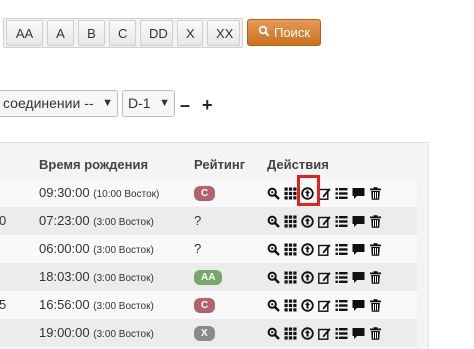 This screenshot has height=349, width=474. I want to click on birth-time-value: 06:00:00, so click(64, 248).